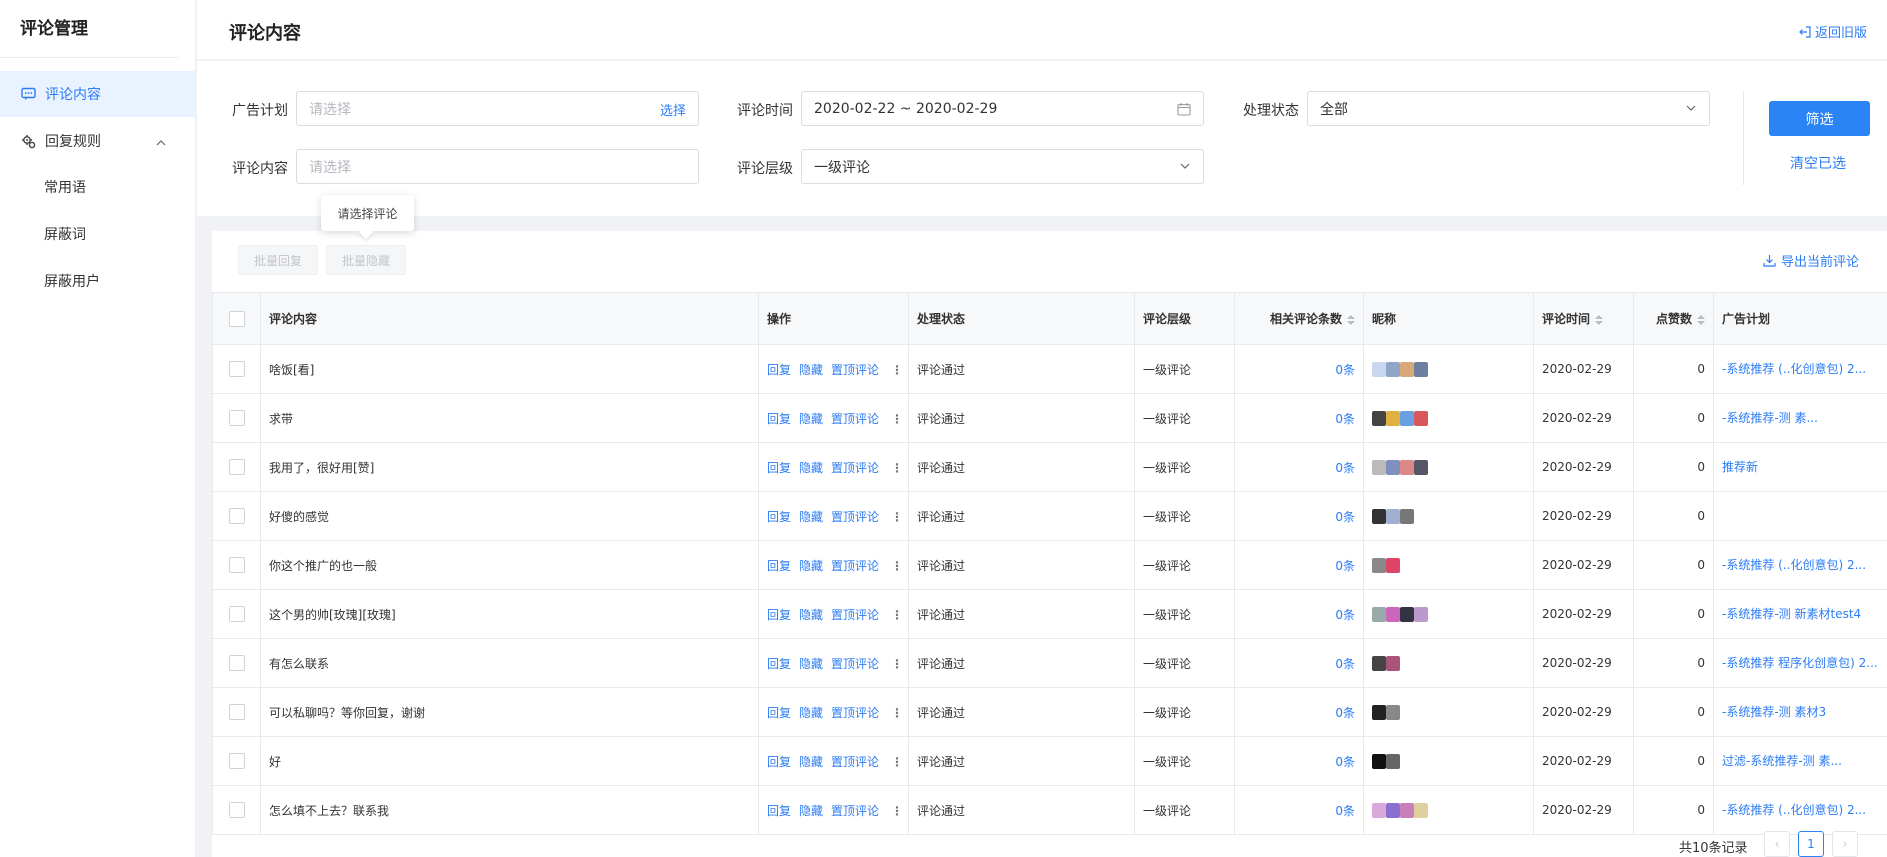 This screenshot has width=1887, height=857. I want to click on page-1-button: 1, so click(1811, 844).